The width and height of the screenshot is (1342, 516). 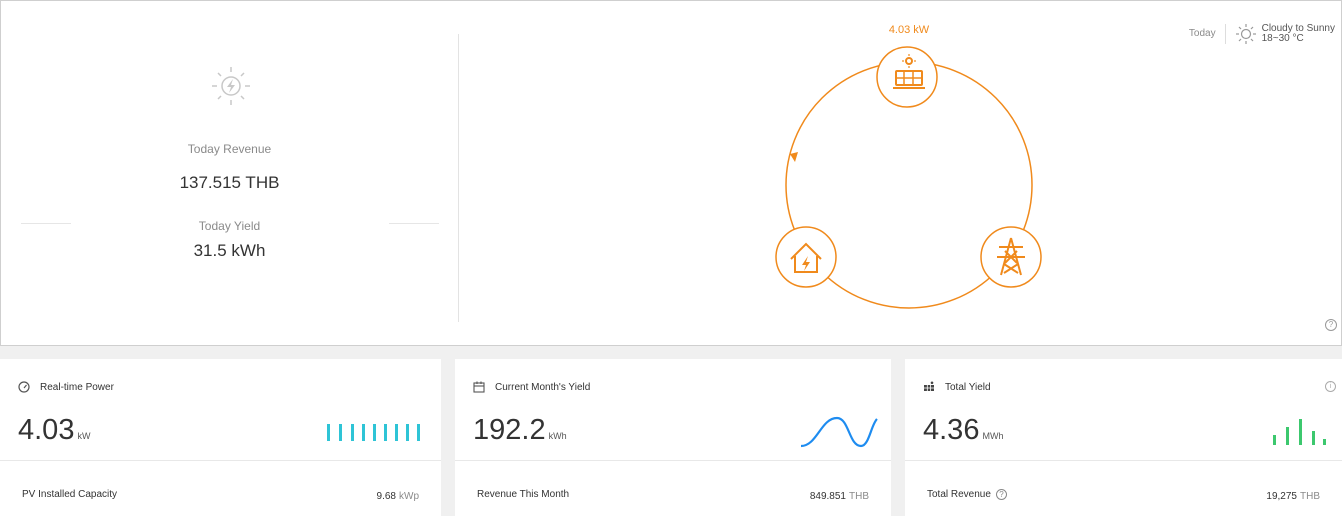 I want to click on today-yield-value: 31.5 kWh, so click(x=229, y=250).